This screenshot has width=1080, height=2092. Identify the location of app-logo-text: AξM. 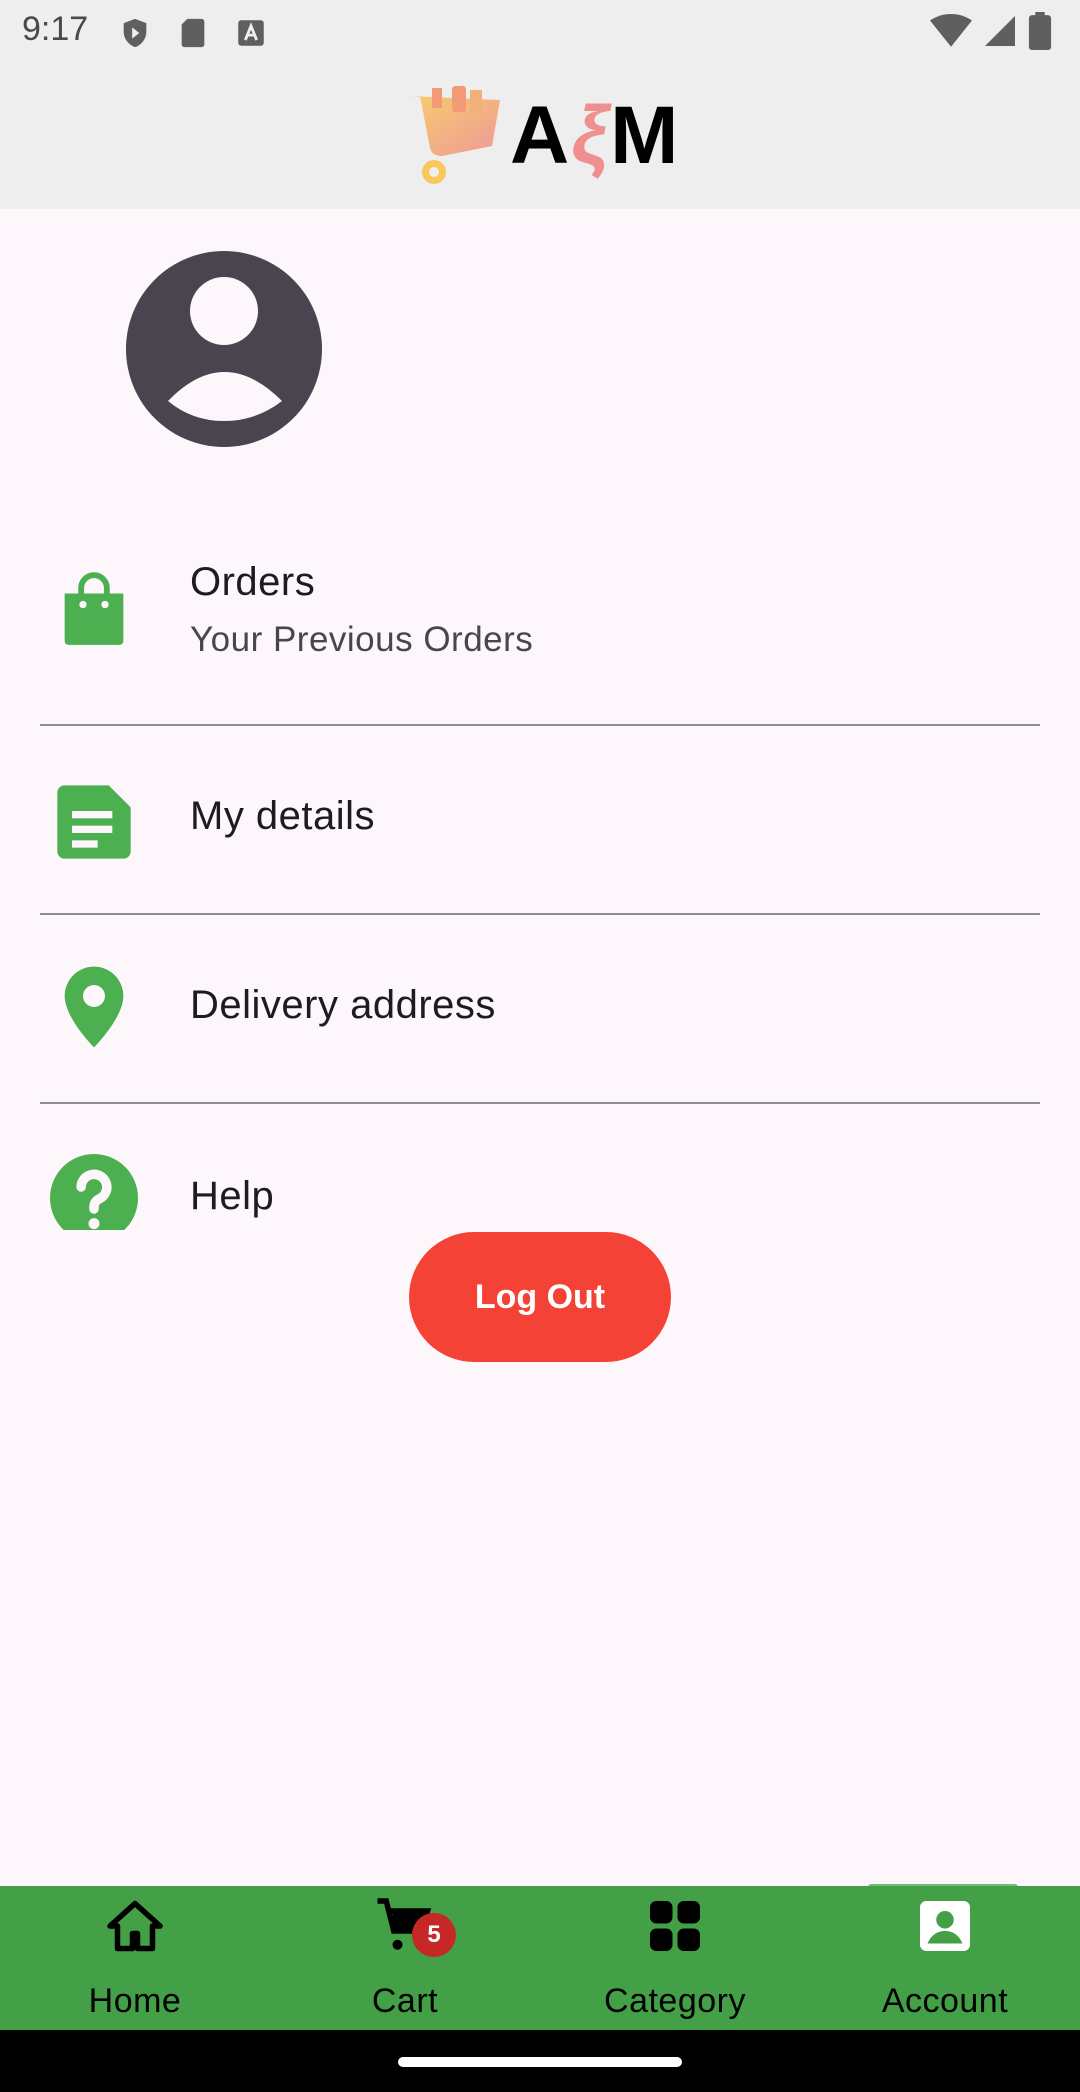
(595, 135).